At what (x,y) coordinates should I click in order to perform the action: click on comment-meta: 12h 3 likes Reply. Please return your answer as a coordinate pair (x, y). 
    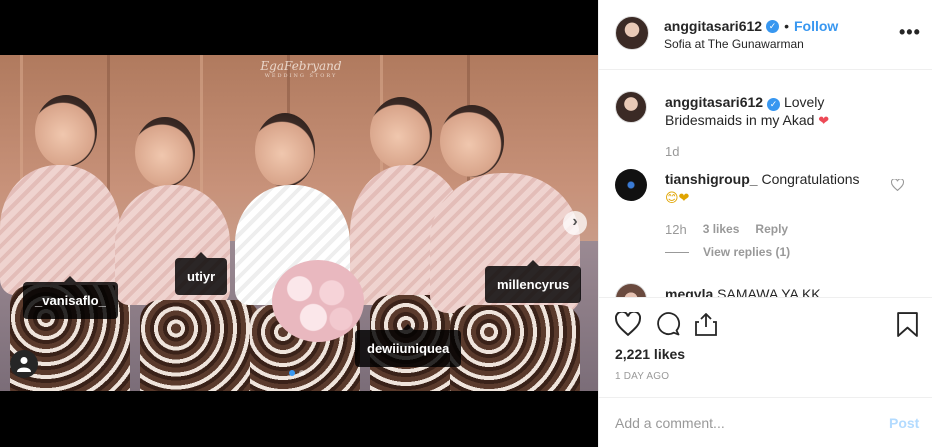
    Looking at the image, I should click on (726, 229).